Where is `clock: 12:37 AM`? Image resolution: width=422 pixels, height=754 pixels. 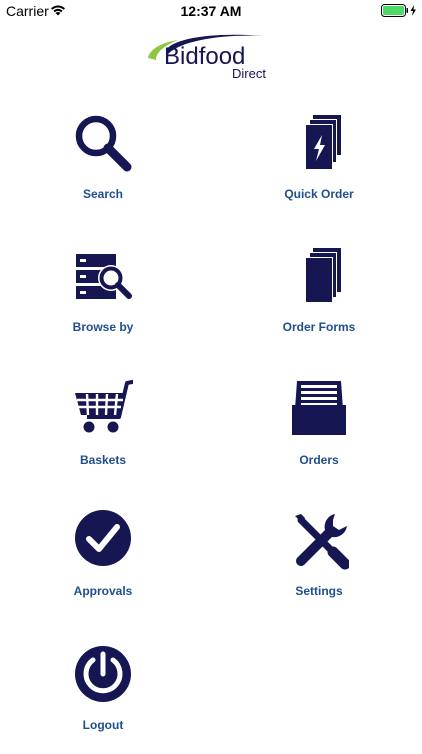
clock: 12:37 AM is located at coordinates (211, 11).